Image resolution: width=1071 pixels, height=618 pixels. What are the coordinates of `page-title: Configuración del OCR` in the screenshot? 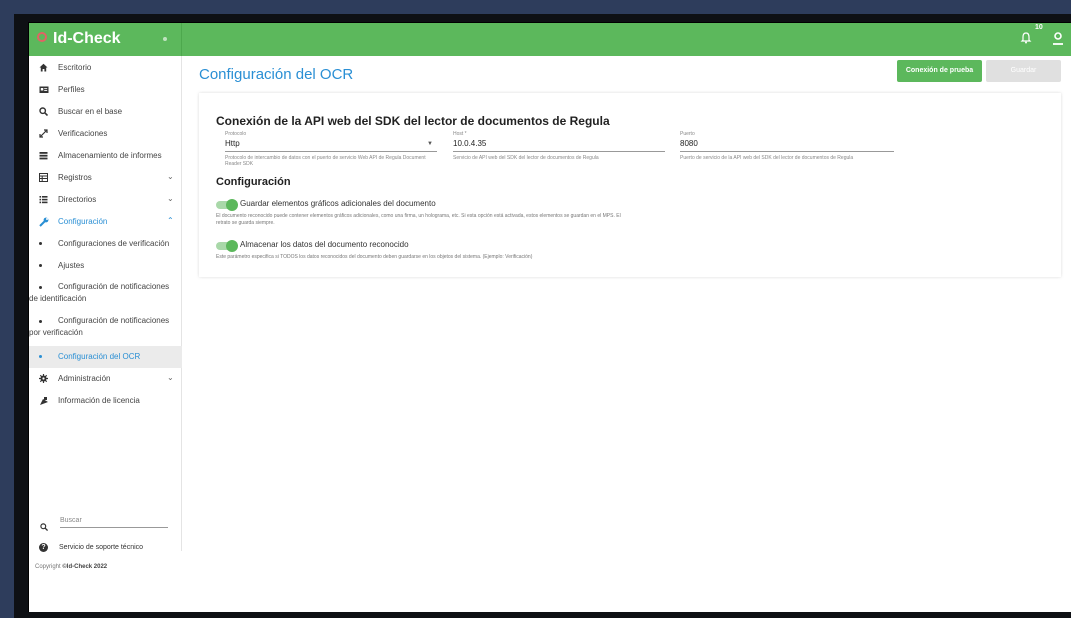 It's located at (276, 74).